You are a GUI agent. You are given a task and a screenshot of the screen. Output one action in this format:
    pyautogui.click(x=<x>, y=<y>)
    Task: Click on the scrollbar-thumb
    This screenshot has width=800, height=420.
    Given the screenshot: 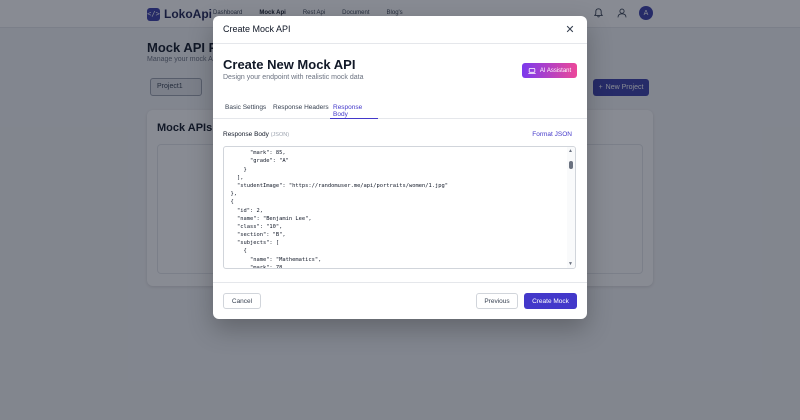 What is the action you would take?
    pyautogui.click(x=571, y=165)
    